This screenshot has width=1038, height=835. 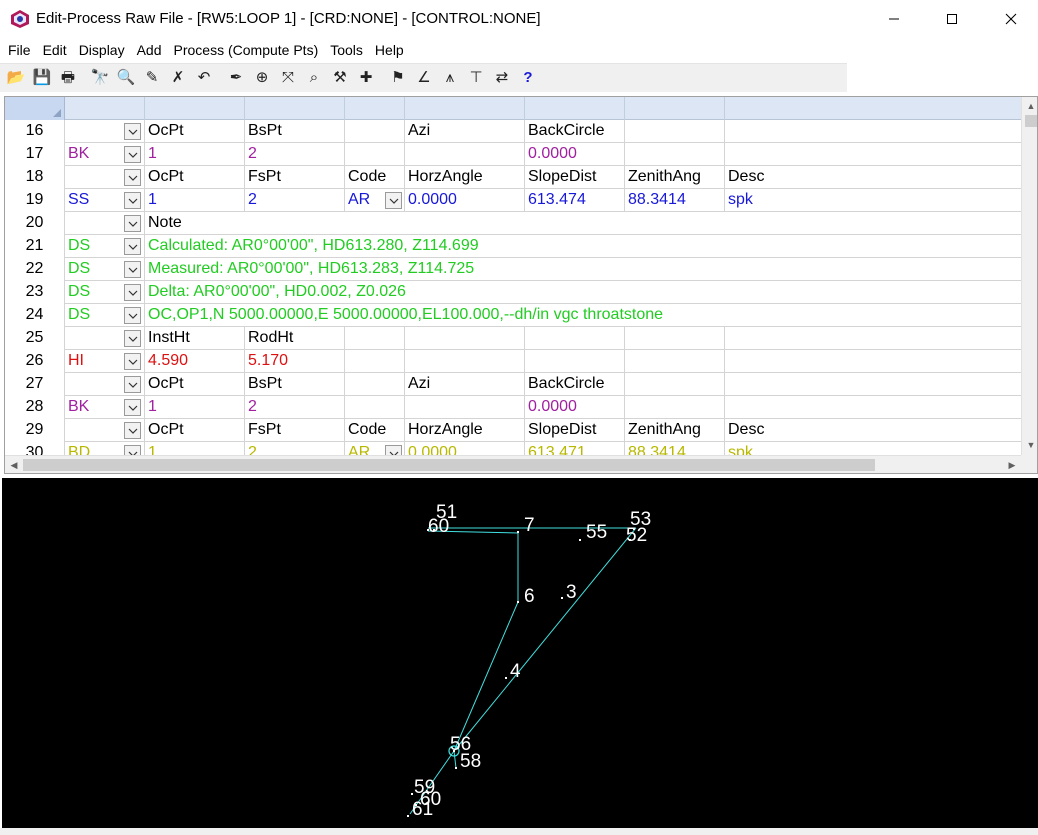 What do you see at coordinates (295, 430) in the screenshot?
I see `grid-cell: FsPt` at bounding box center [295, 430].